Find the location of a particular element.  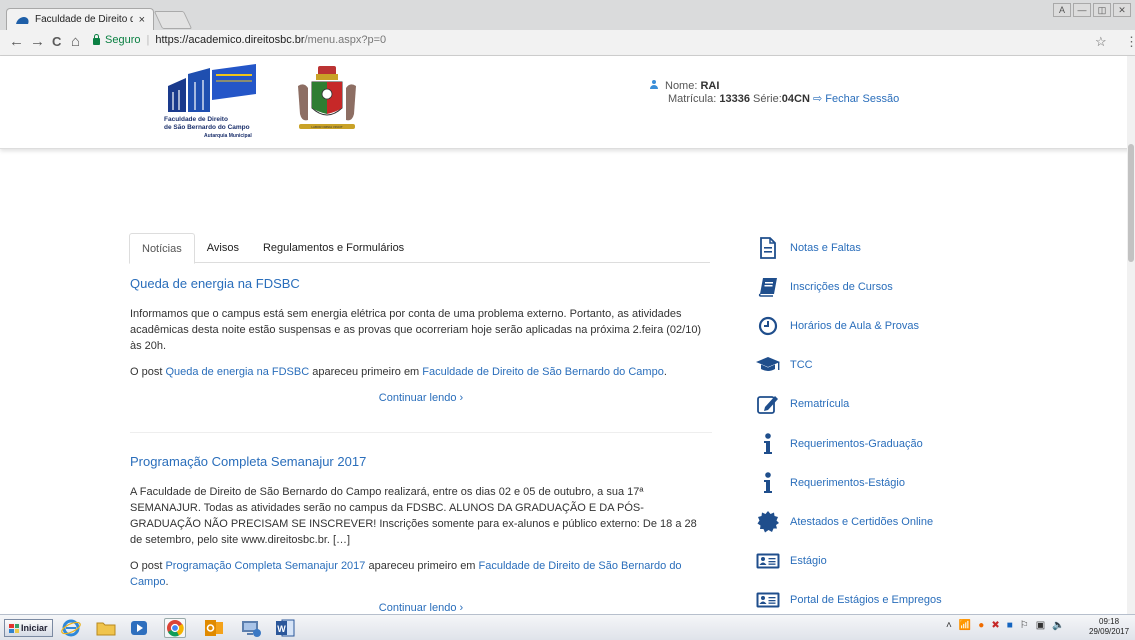

tab-noticias: Notícias is located at coordinates (162, 248).